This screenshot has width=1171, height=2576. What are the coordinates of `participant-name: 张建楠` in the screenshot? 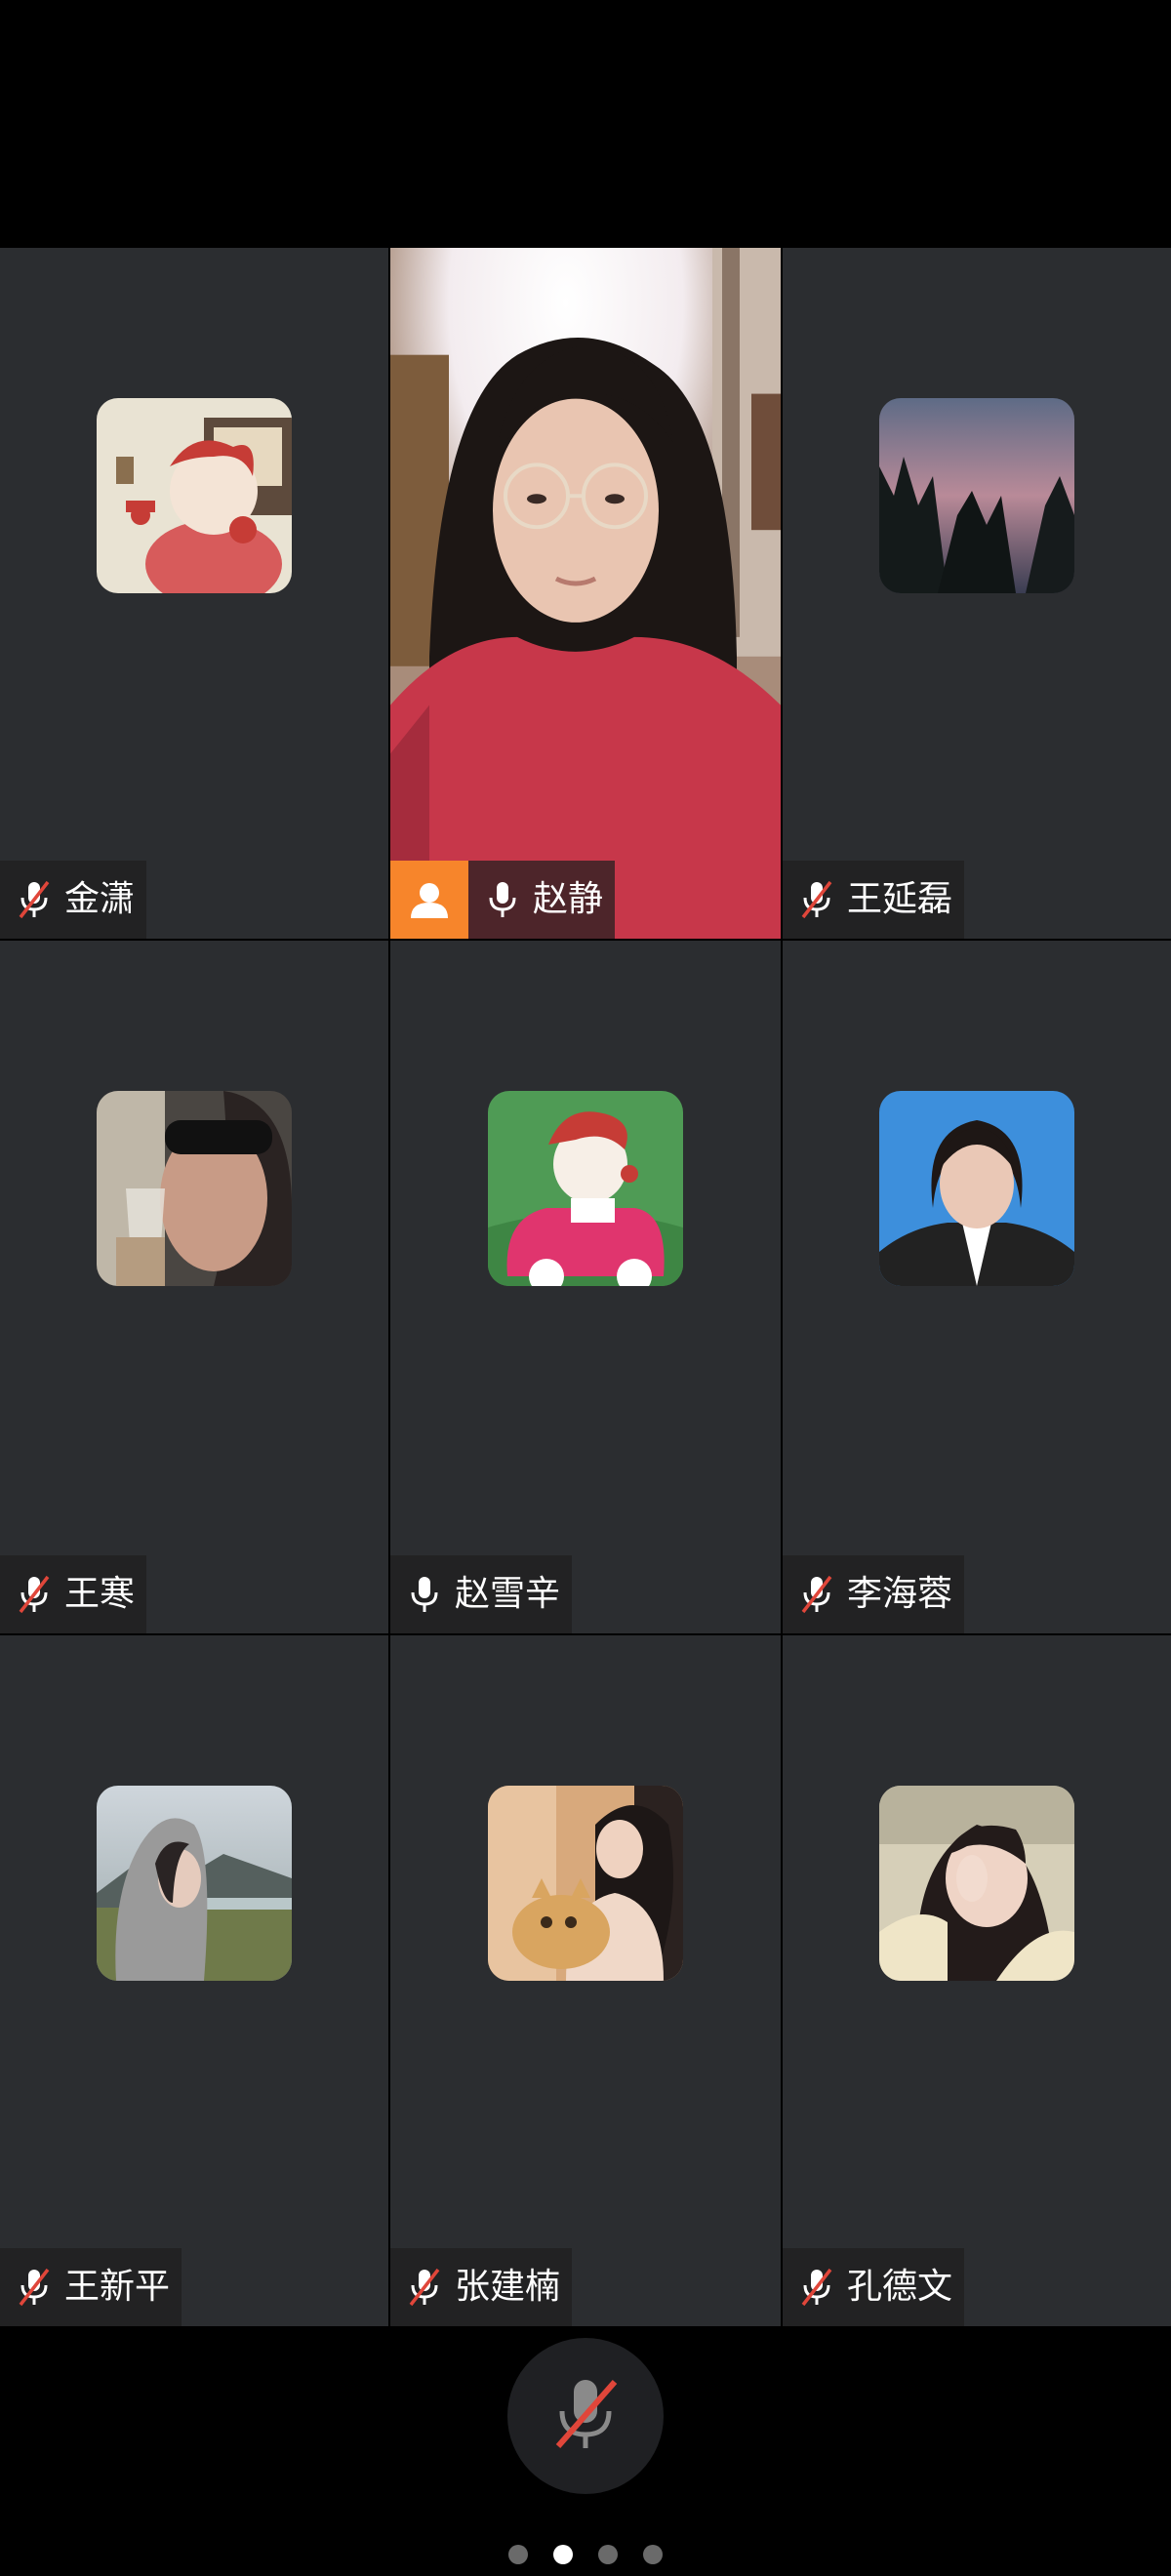 It's located at (508, 2287).